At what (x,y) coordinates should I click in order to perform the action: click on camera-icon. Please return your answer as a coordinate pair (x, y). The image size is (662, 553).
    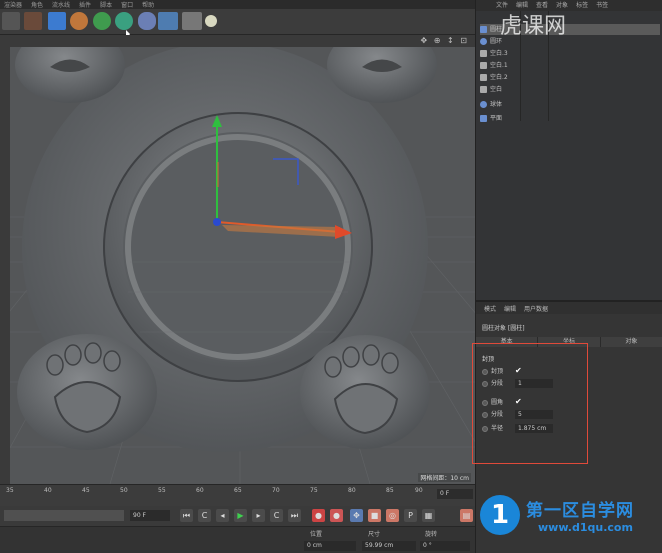
    Looking at the image, I should click on (192, 21).